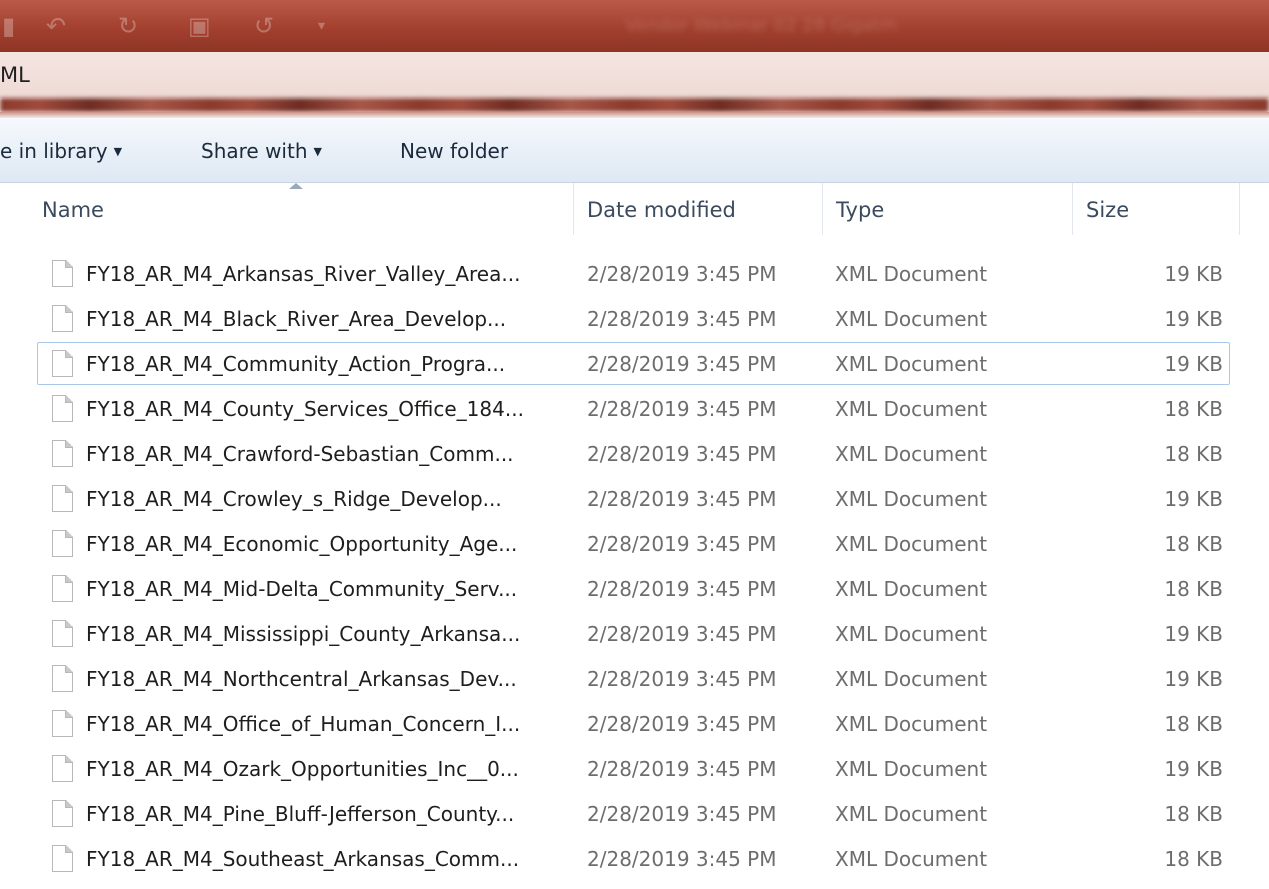 Image resolution: width=1269 pixels, height=889 pixels. Describe the element at coordinates (261, 151) in the screenshot. I see `share-with-button: Share with ▼` at that location.